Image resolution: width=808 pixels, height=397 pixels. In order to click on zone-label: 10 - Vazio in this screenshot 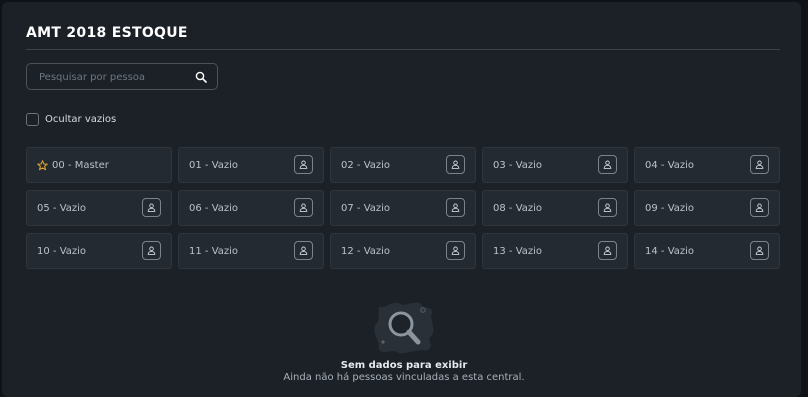, I will do `click(62, 251)`.